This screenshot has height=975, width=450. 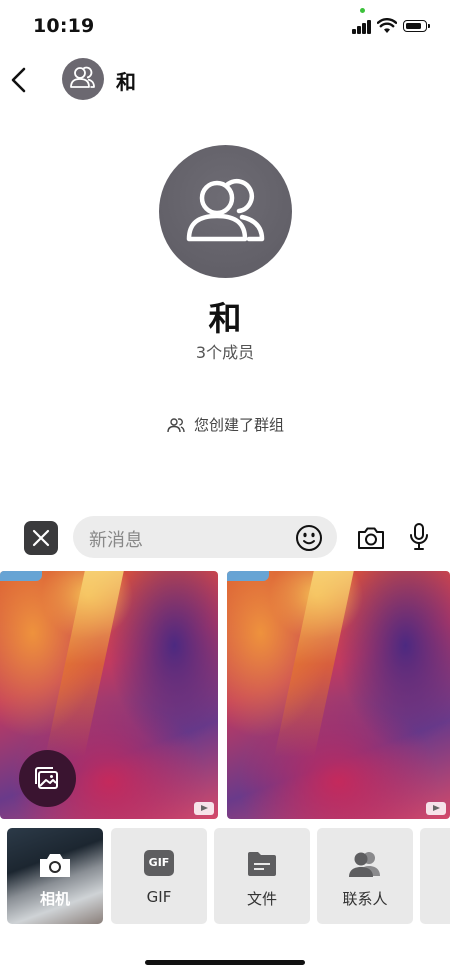 What do you see at coordinates (159, 897) in the screenshot?
I see `tray-label: GIF` at bounding box center [159, 897].